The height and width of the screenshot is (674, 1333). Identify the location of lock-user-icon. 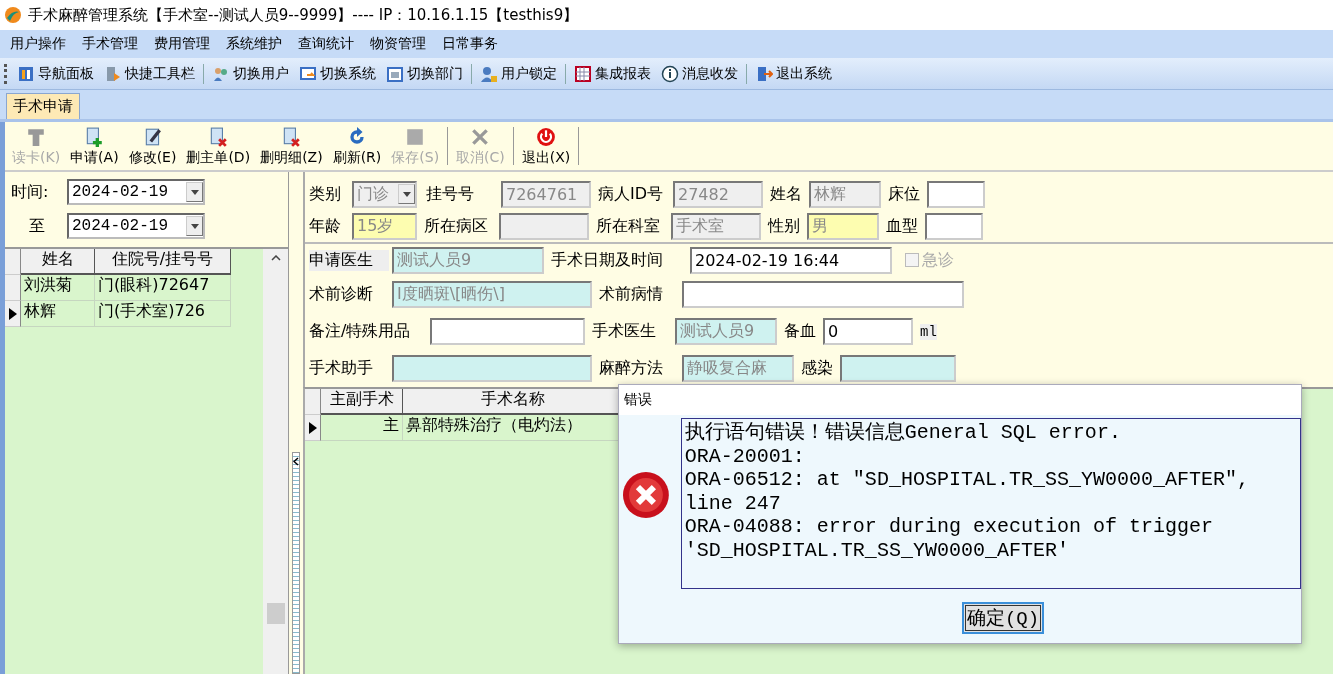
(489, 73).